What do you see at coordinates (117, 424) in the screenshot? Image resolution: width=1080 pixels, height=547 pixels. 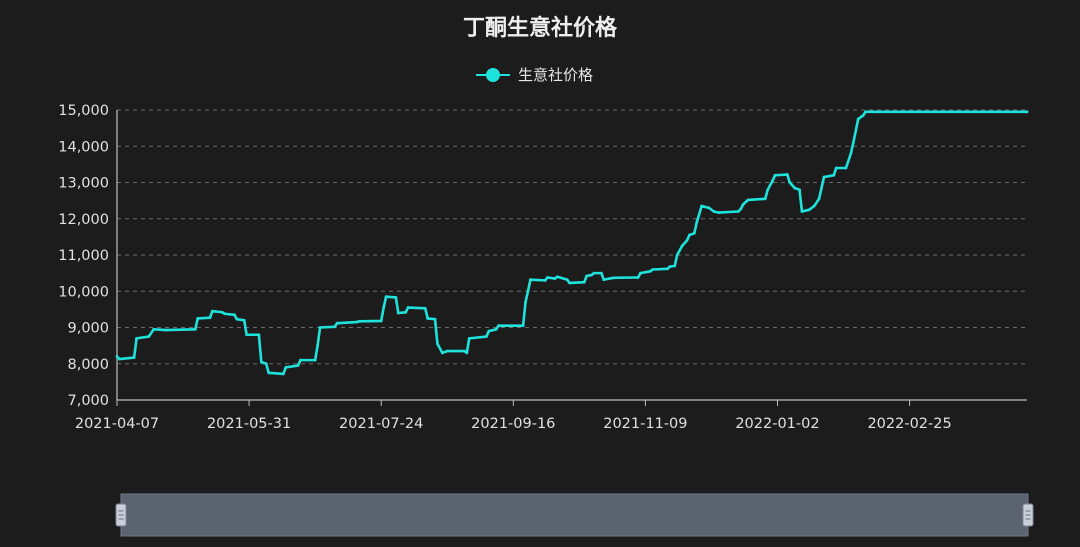 I see `x-tick-label: 2021-04-07` at bounding box center [117, 424].